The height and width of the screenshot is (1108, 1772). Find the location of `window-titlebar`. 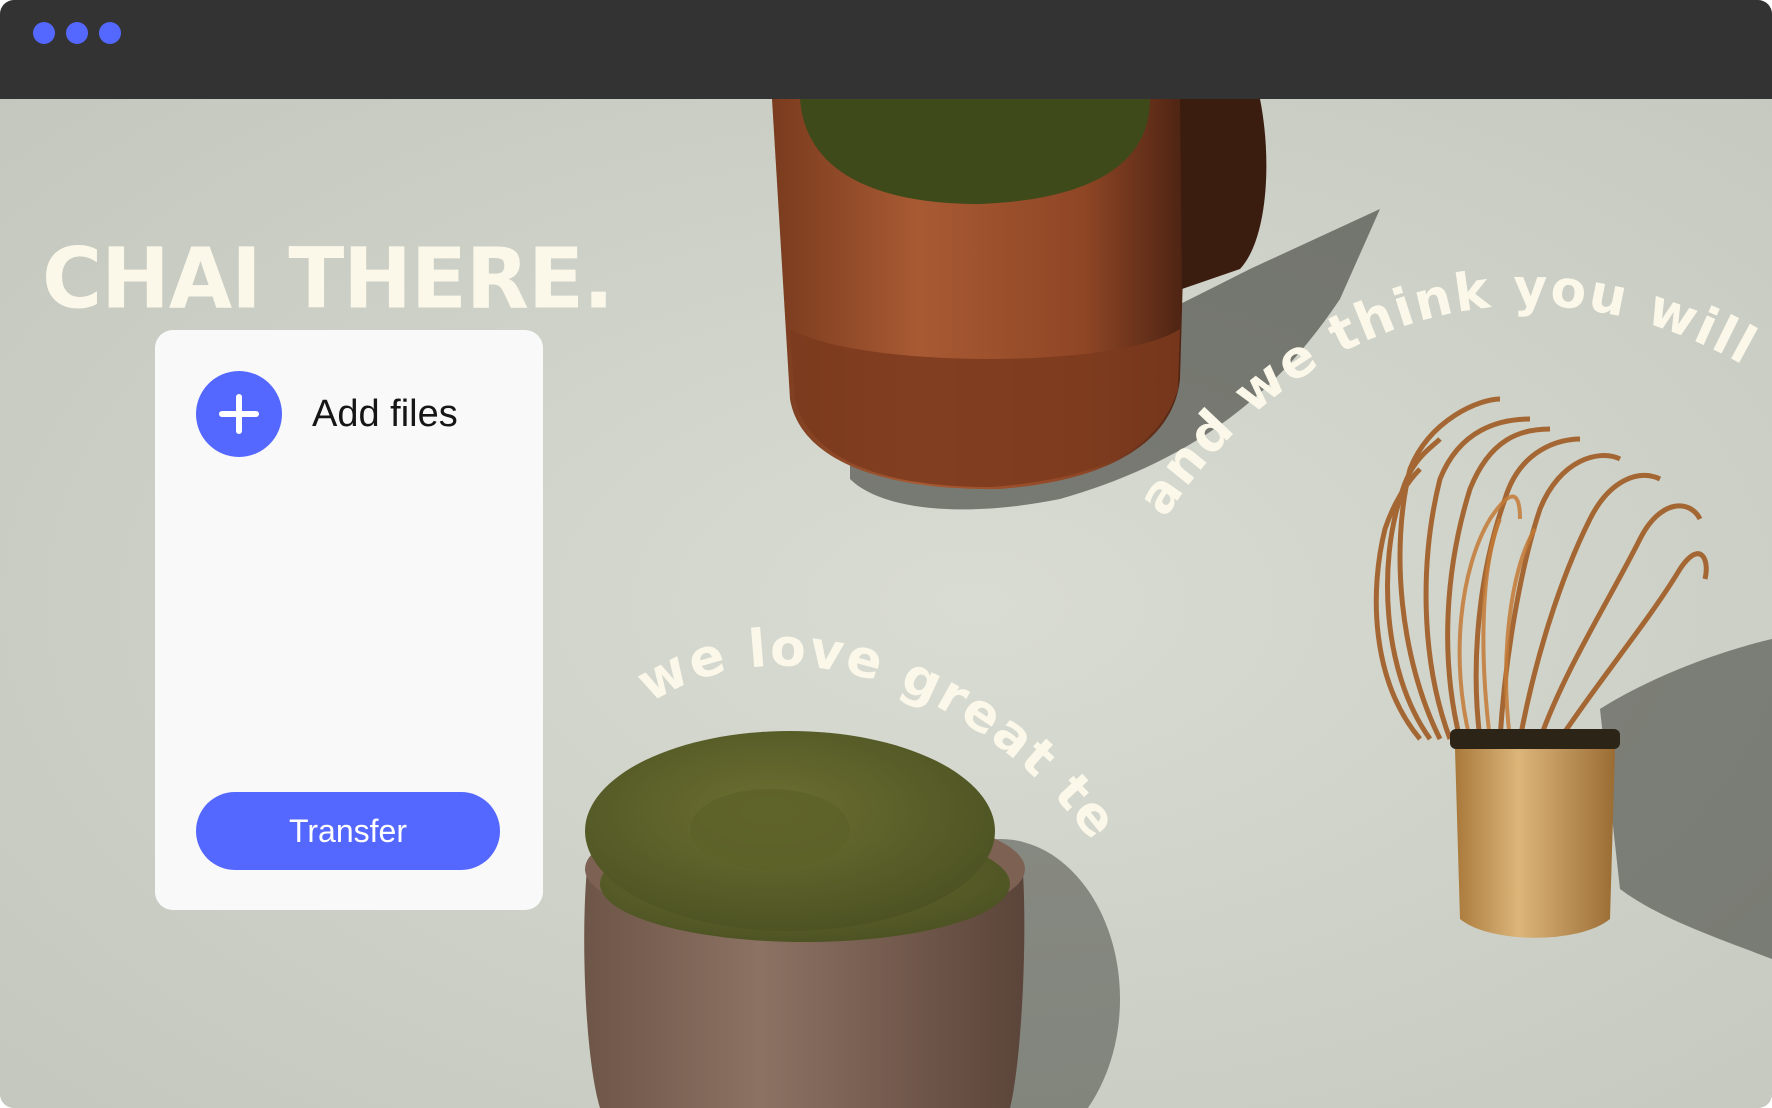

window-titlebar is located at coordinates (886, 49).